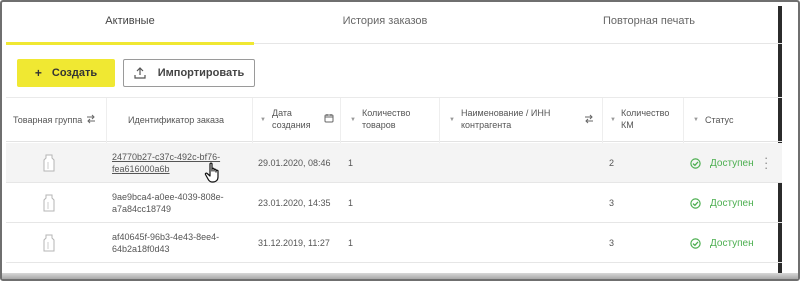 Image resolution: width=800 pixels, height=281 pixels. I want to click on import-button: Импортировать, so click(189, 73).